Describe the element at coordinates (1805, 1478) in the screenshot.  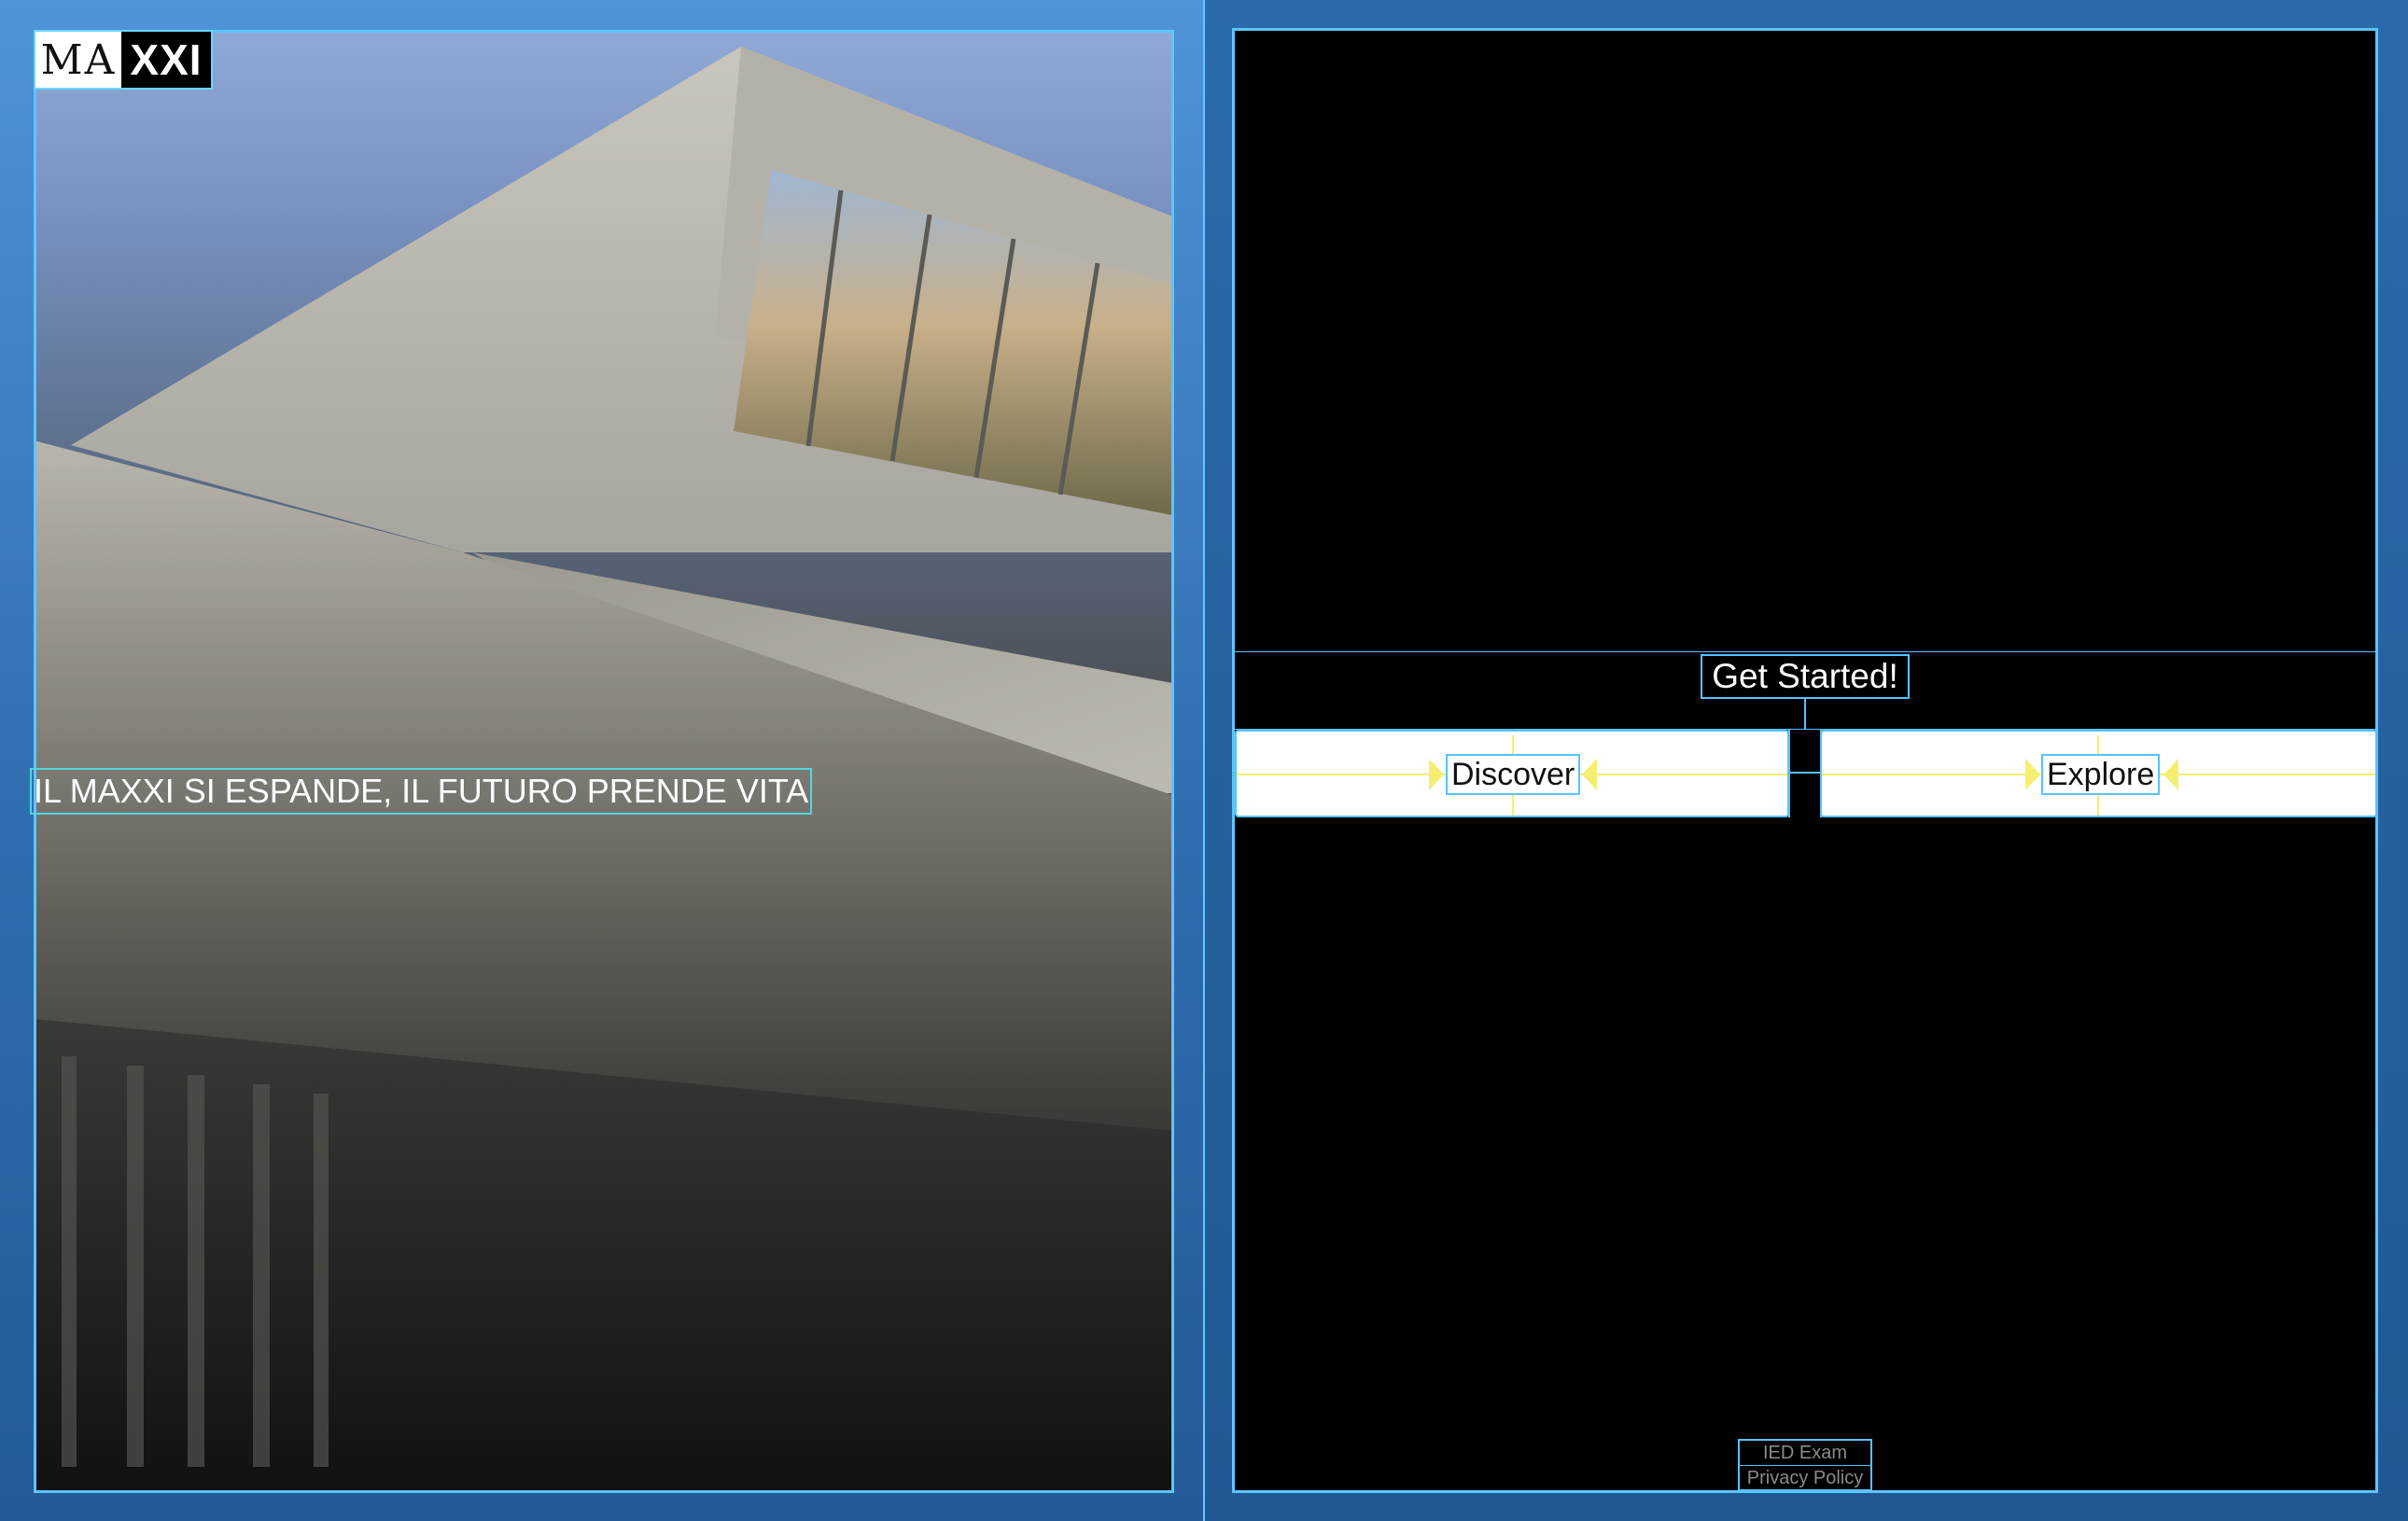
I see `privacy-policy-link: Privacy Policy` at that location.